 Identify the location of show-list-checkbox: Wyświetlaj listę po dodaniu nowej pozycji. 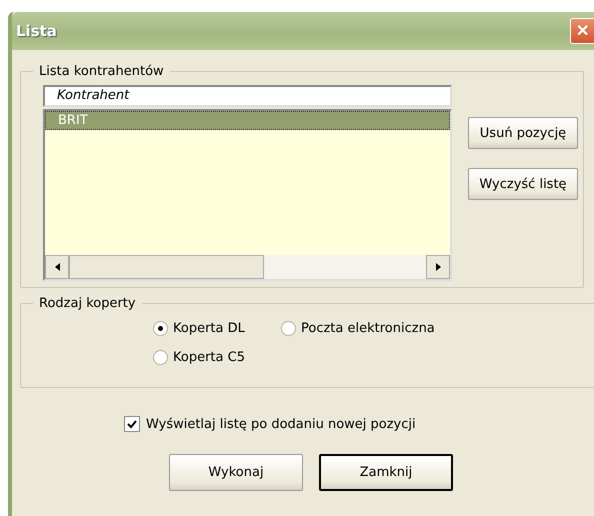
(307, 410).